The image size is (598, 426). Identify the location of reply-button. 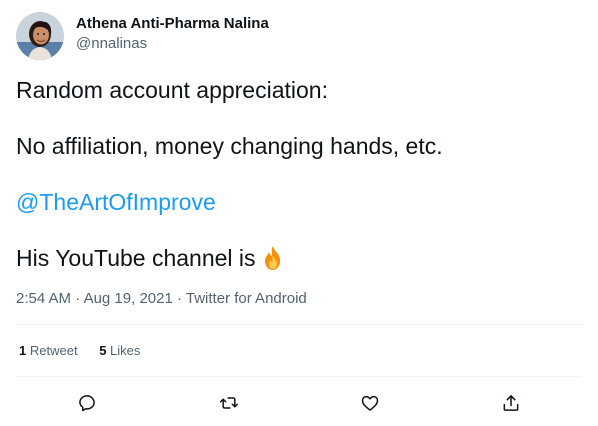
(87, 403).